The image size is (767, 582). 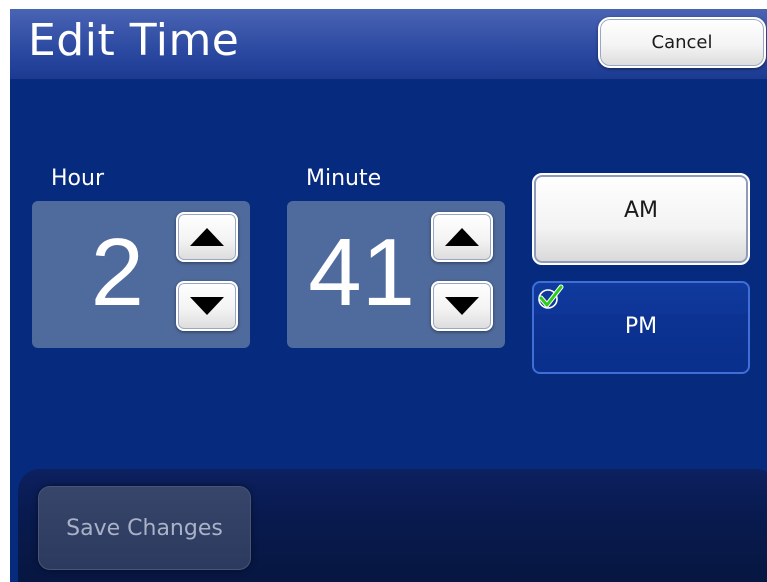 I want to click on am-button: AM, so click(x=641, y=219).